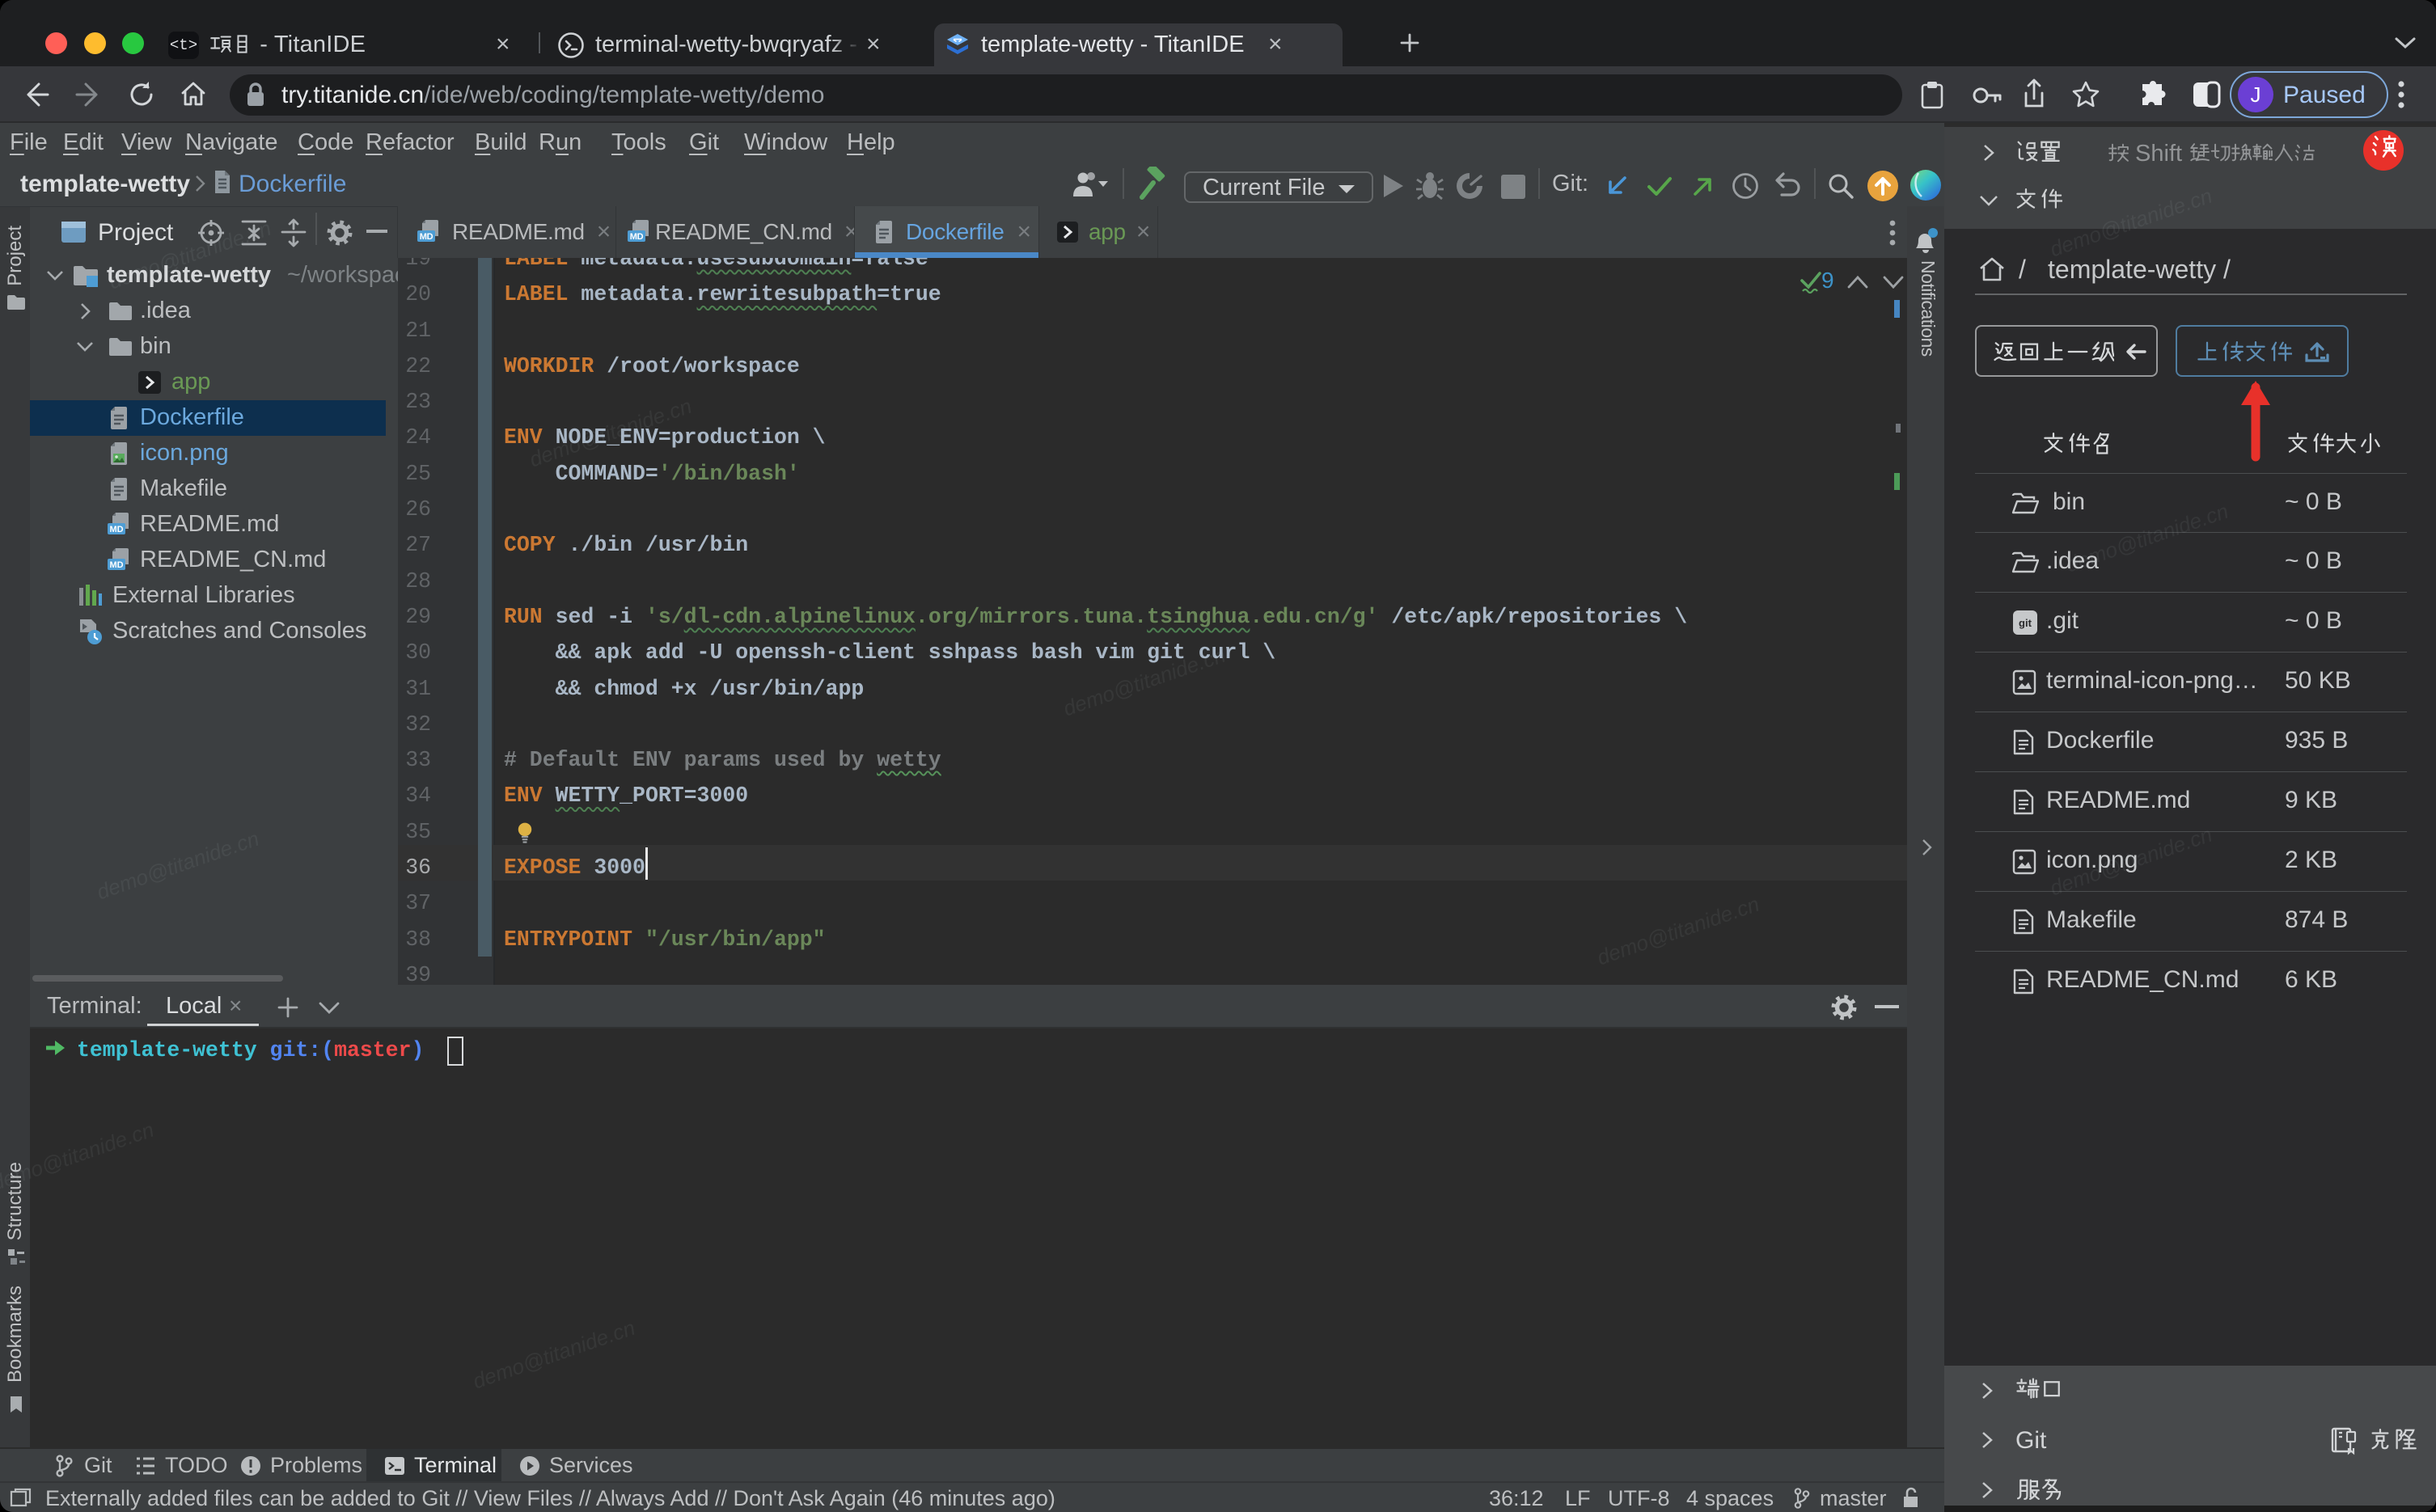 The height and width of the screenshot is (1512, 2436). I want to click on svg-text: git, so click(2025, 623).